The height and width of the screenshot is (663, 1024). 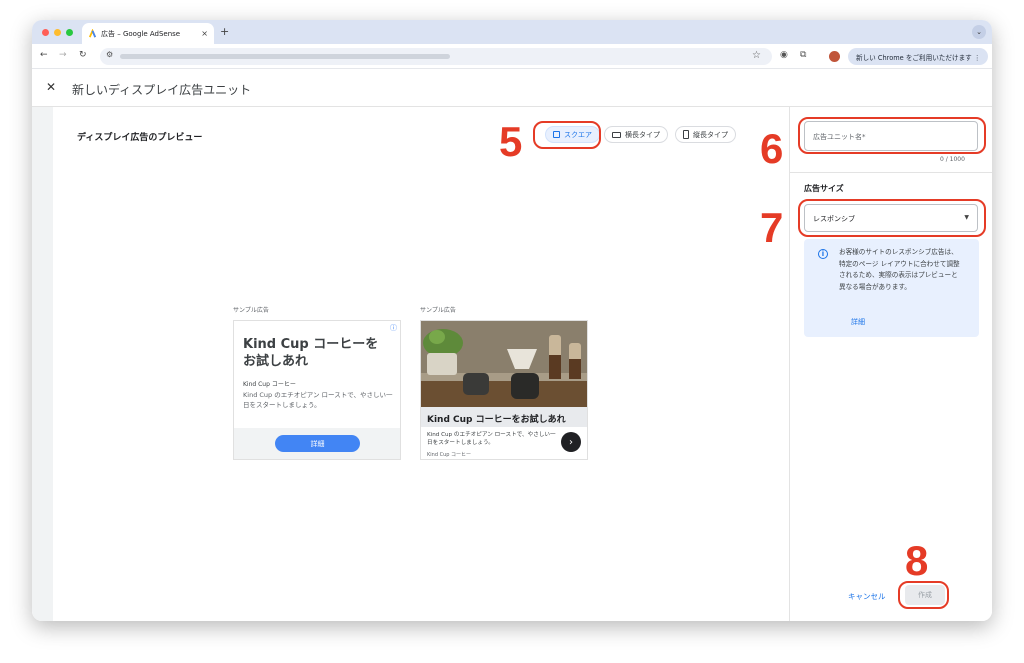 What do you see at coordinates (51, 87) in the screenshot?
I see `close-icon: ✕` at bounding box center [51, 87].